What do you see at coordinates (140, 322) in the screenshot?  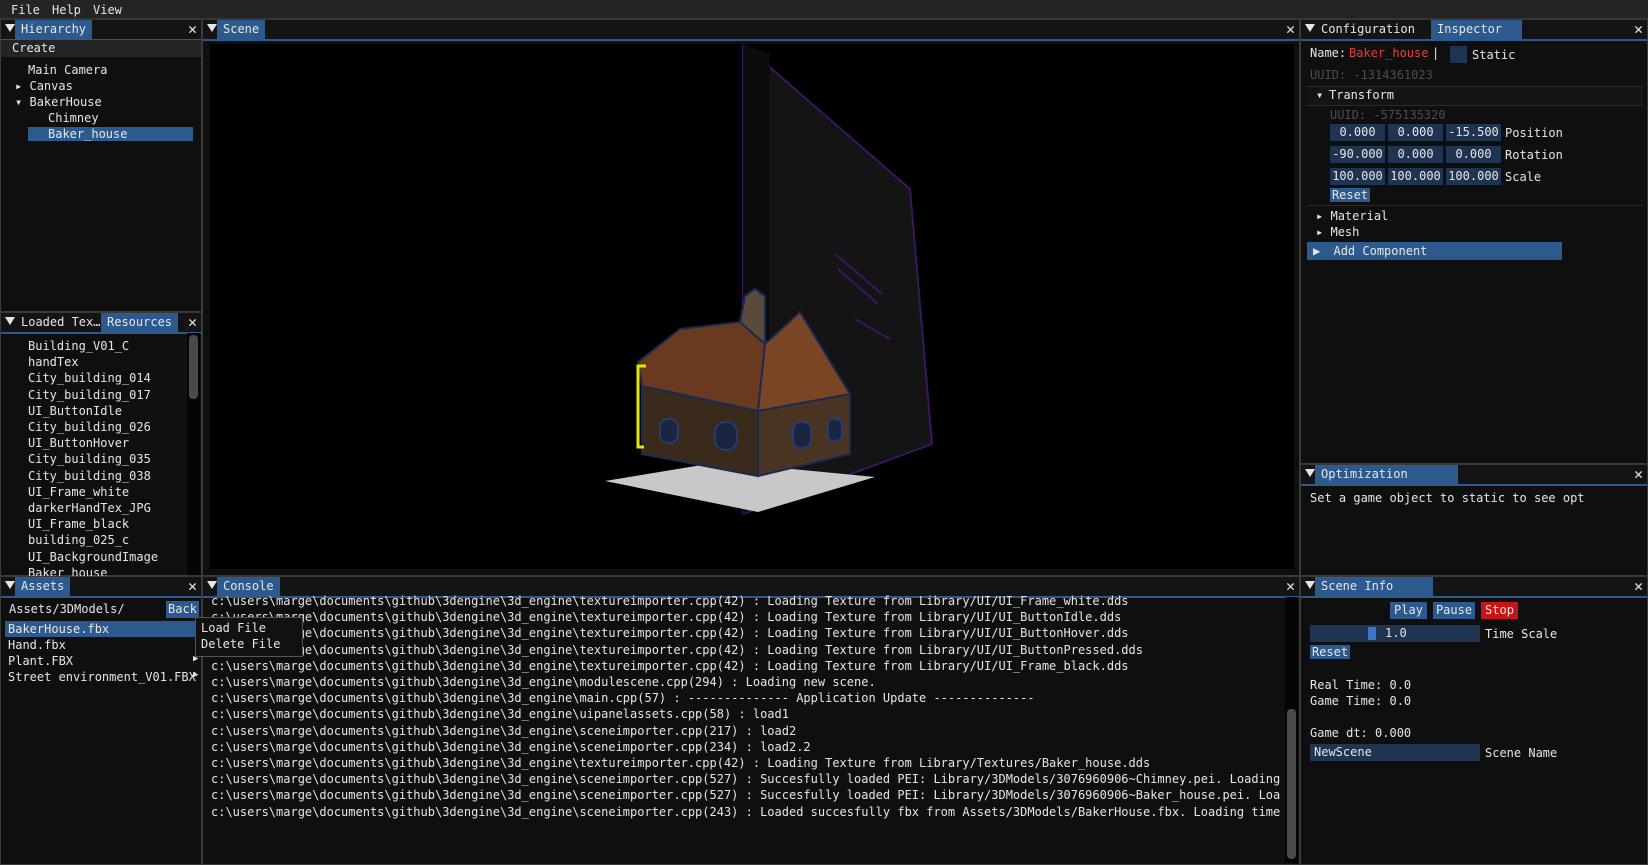 I see `tab-resources: Resources` at bounding box center [140, 322].